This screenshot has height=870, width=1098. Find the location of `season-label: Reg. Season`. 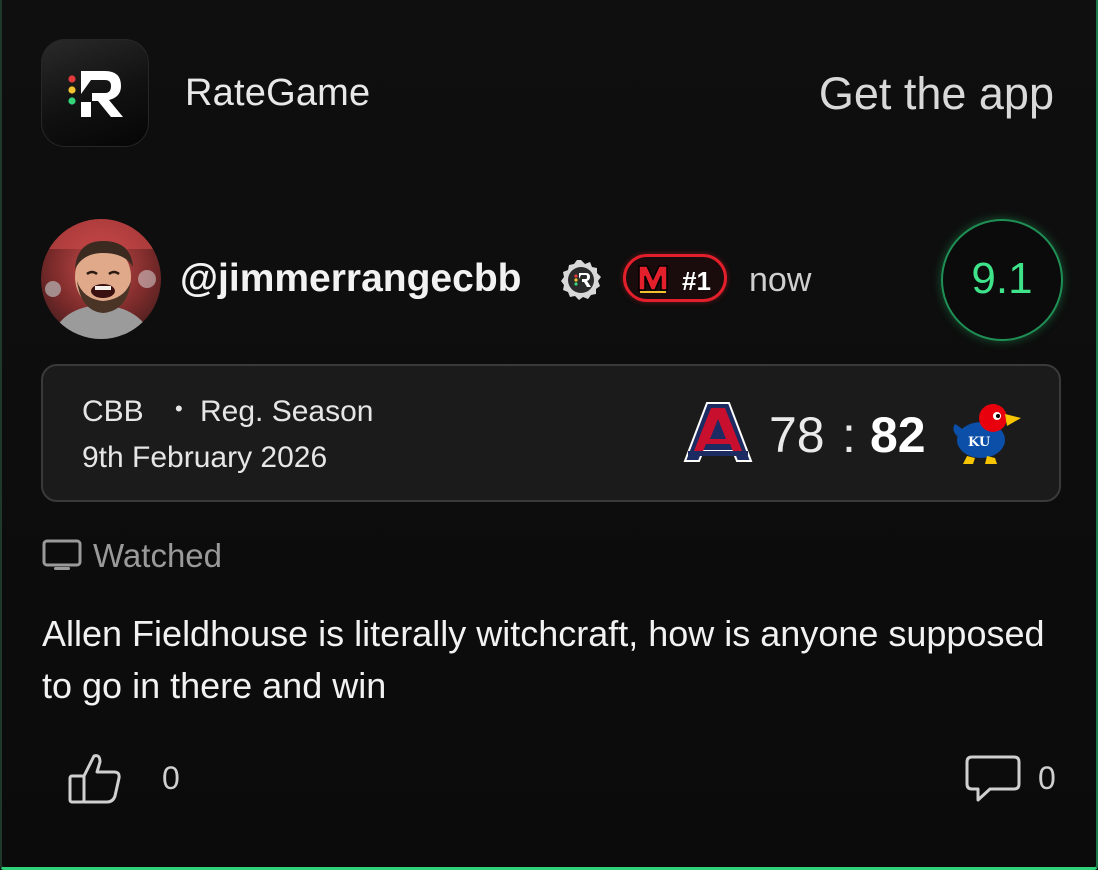

season-label: Reg. Season is located at coordinates (287, 411).